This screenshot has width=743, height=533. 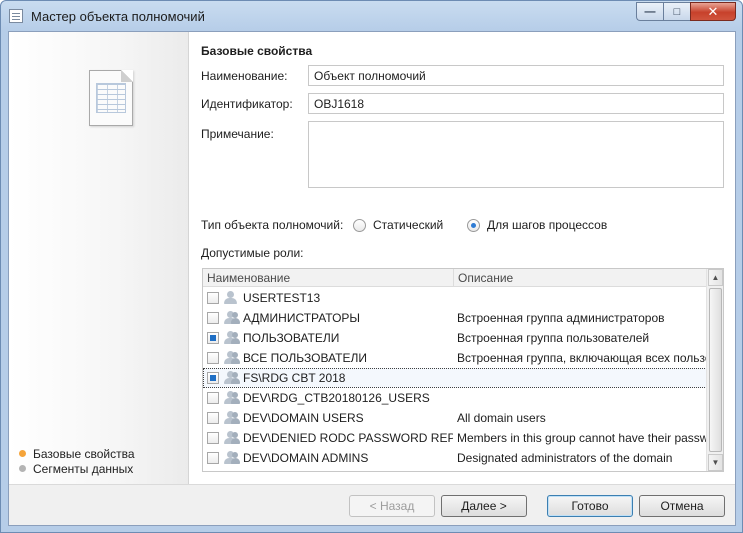 I want to click on role-name: FS\RDG CBT 2018, so click(x=294, y=378).